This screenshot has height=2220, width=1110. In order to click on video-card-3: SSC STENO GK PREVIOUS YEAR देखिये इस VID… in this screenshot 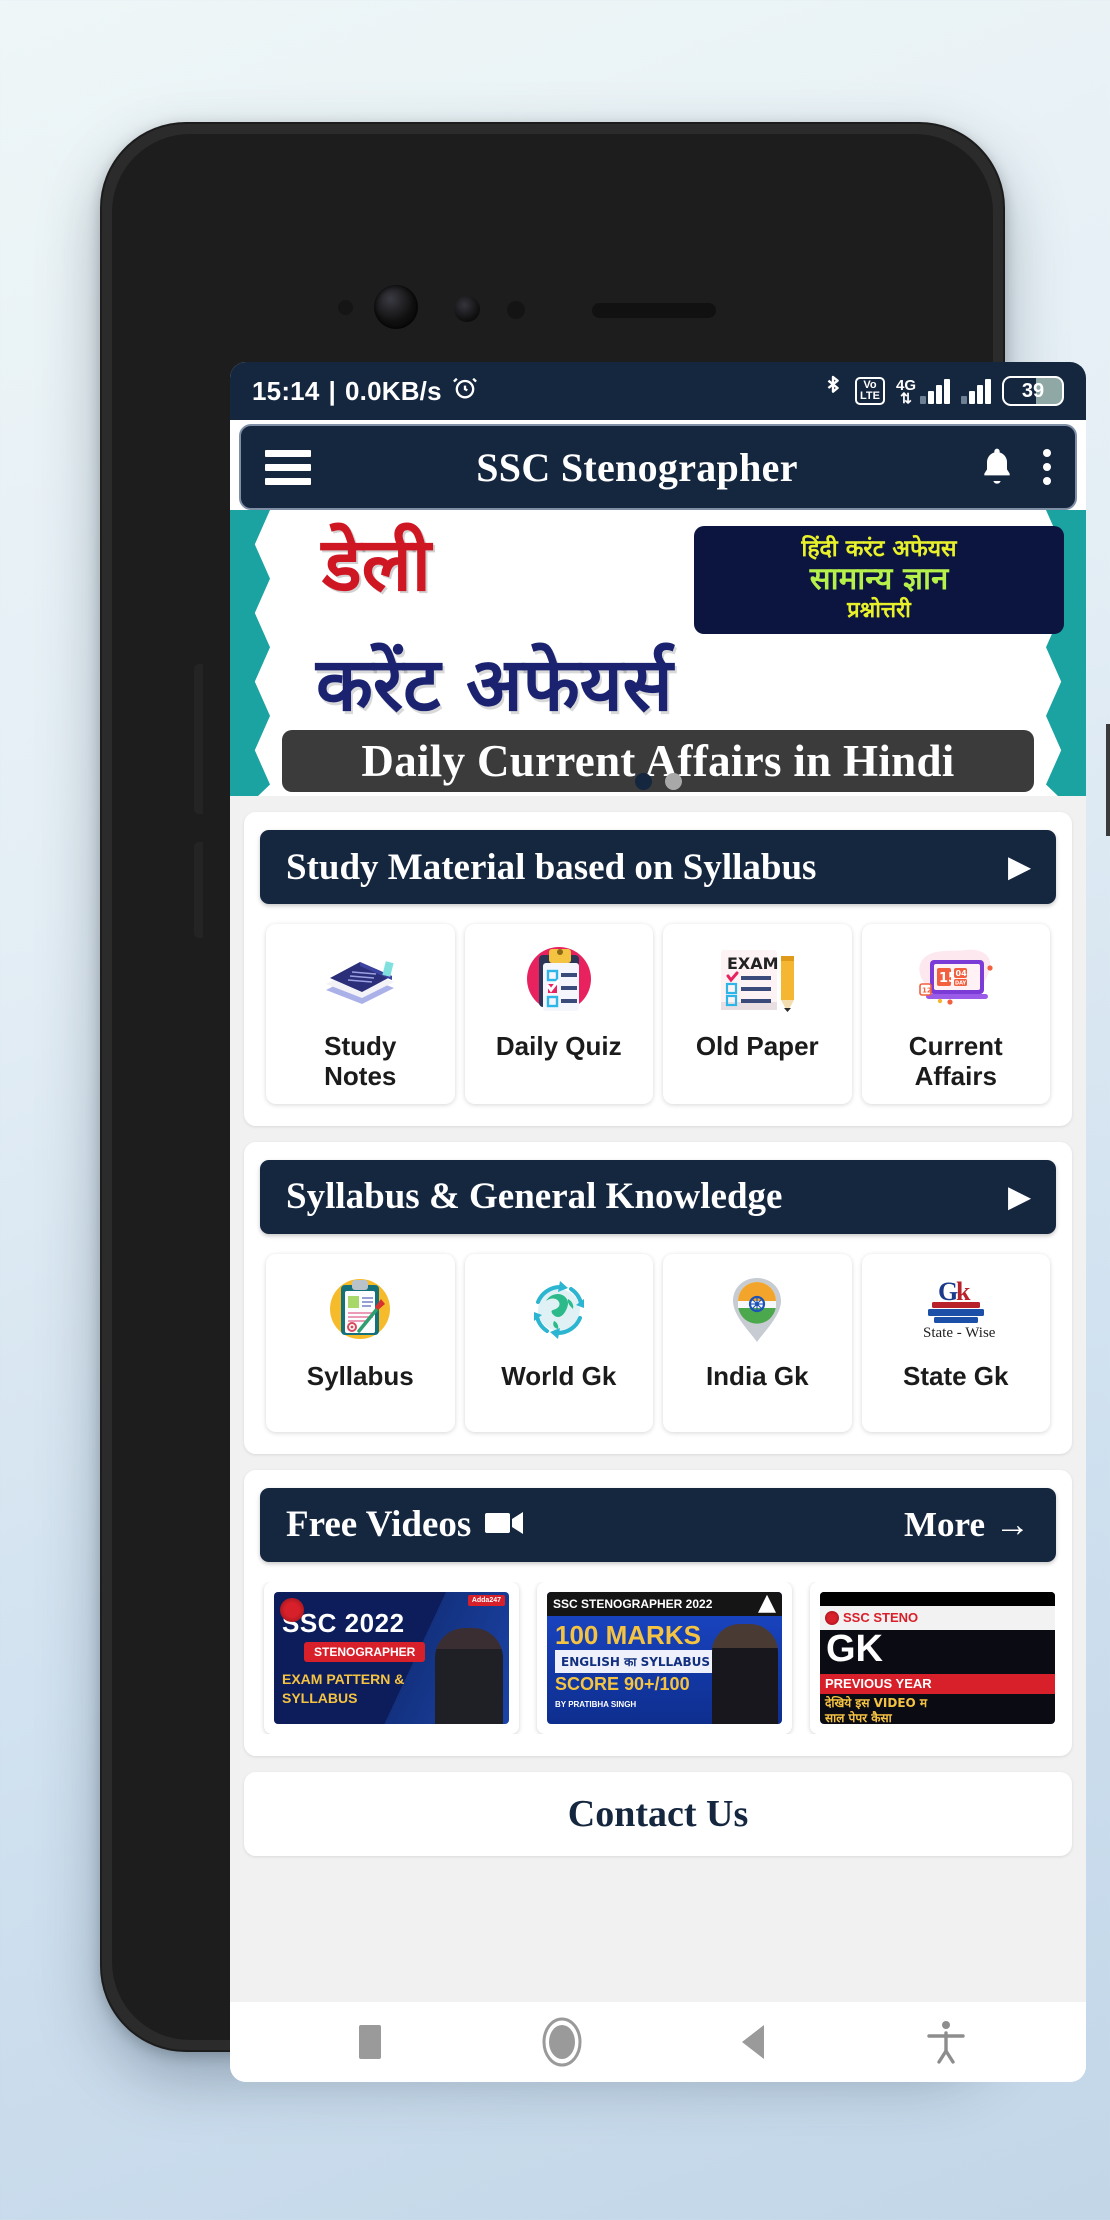, I will do `click(933, 1657)`.